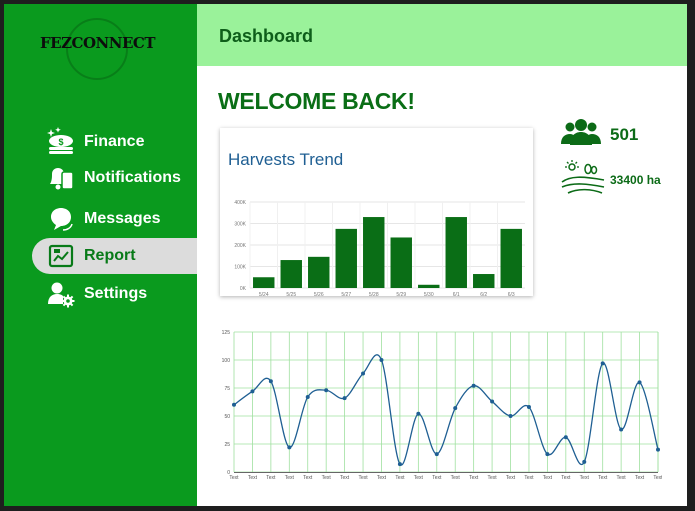 The height and width of the screenshot is (511, 695). What do you see at coordinates (240, 203) in the screenshot?
I see `y-tick-label: 400K` at bounding box center [240, 203].